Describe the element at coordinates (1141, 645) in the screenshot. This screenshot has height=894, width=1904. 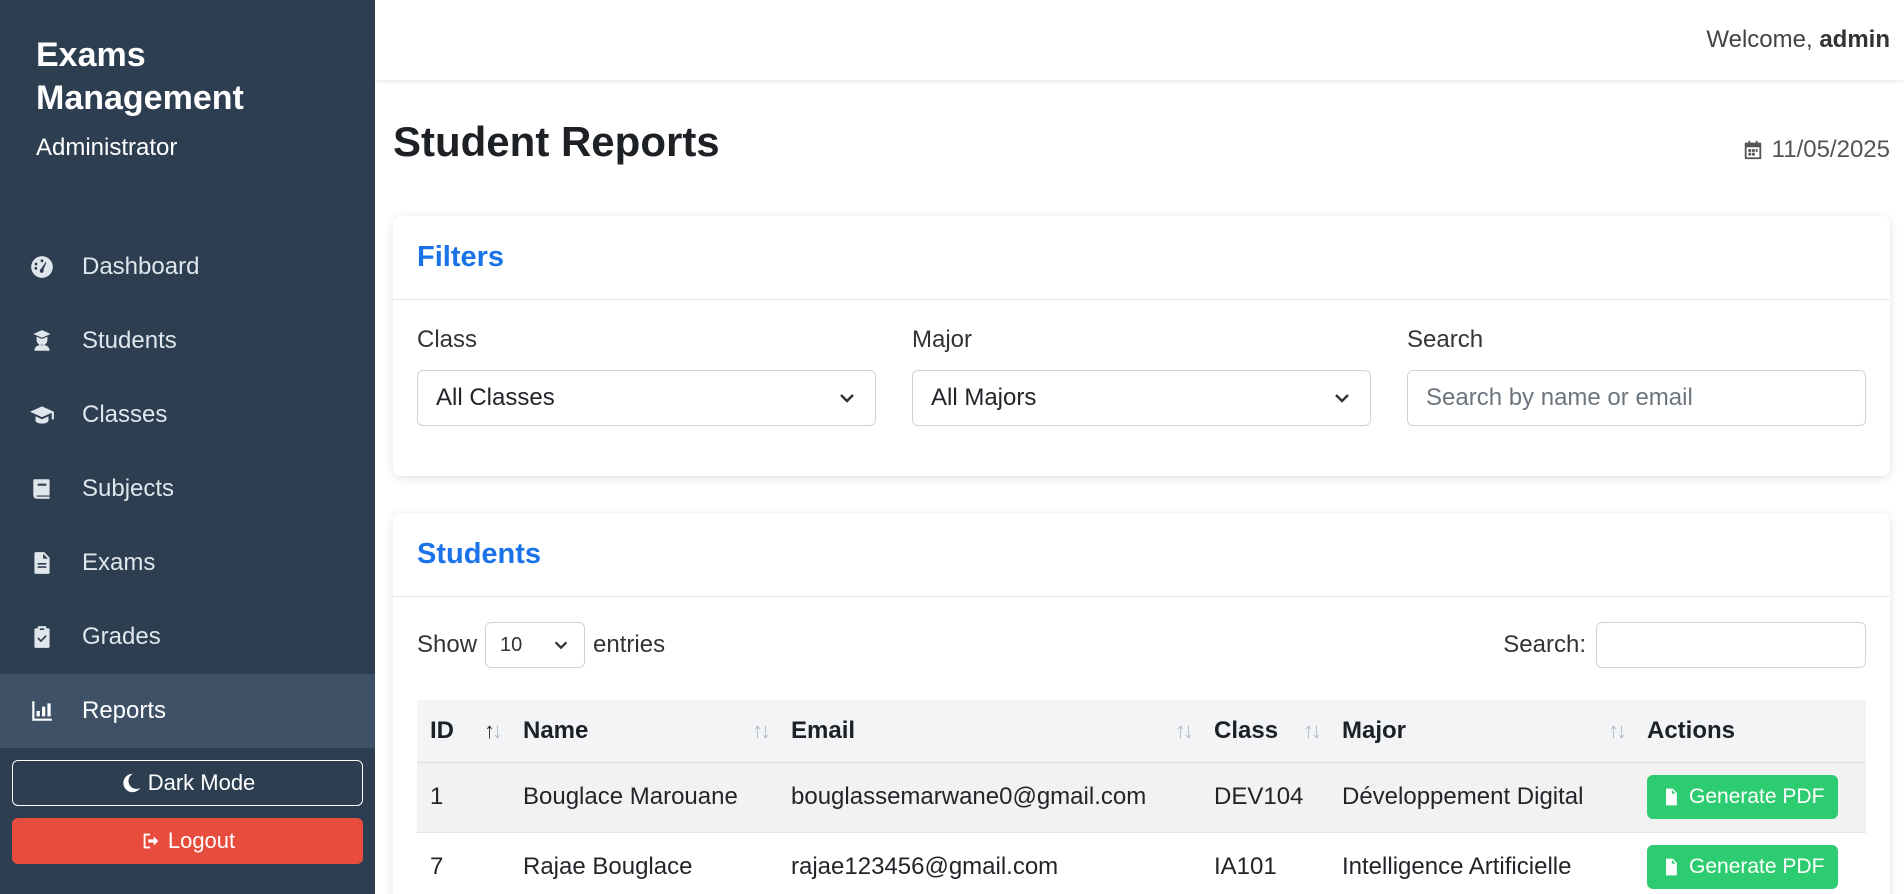
I see `table-controls: Show 10 entries Search:` at that location.